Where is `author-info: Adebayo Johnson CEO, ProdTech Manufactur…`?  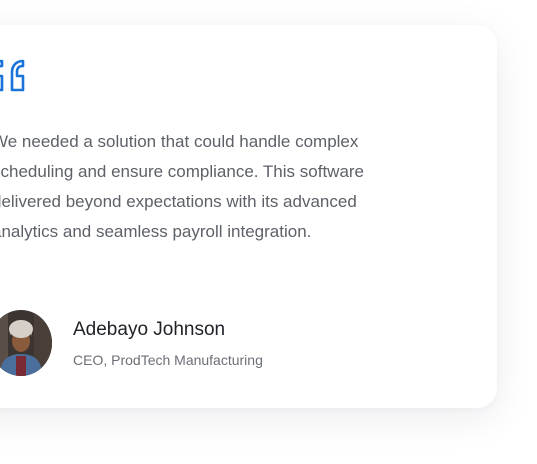
author-info: Adebayo Johnson CEO, ProdTech Manufactur… is located at coordinates (168, 343).